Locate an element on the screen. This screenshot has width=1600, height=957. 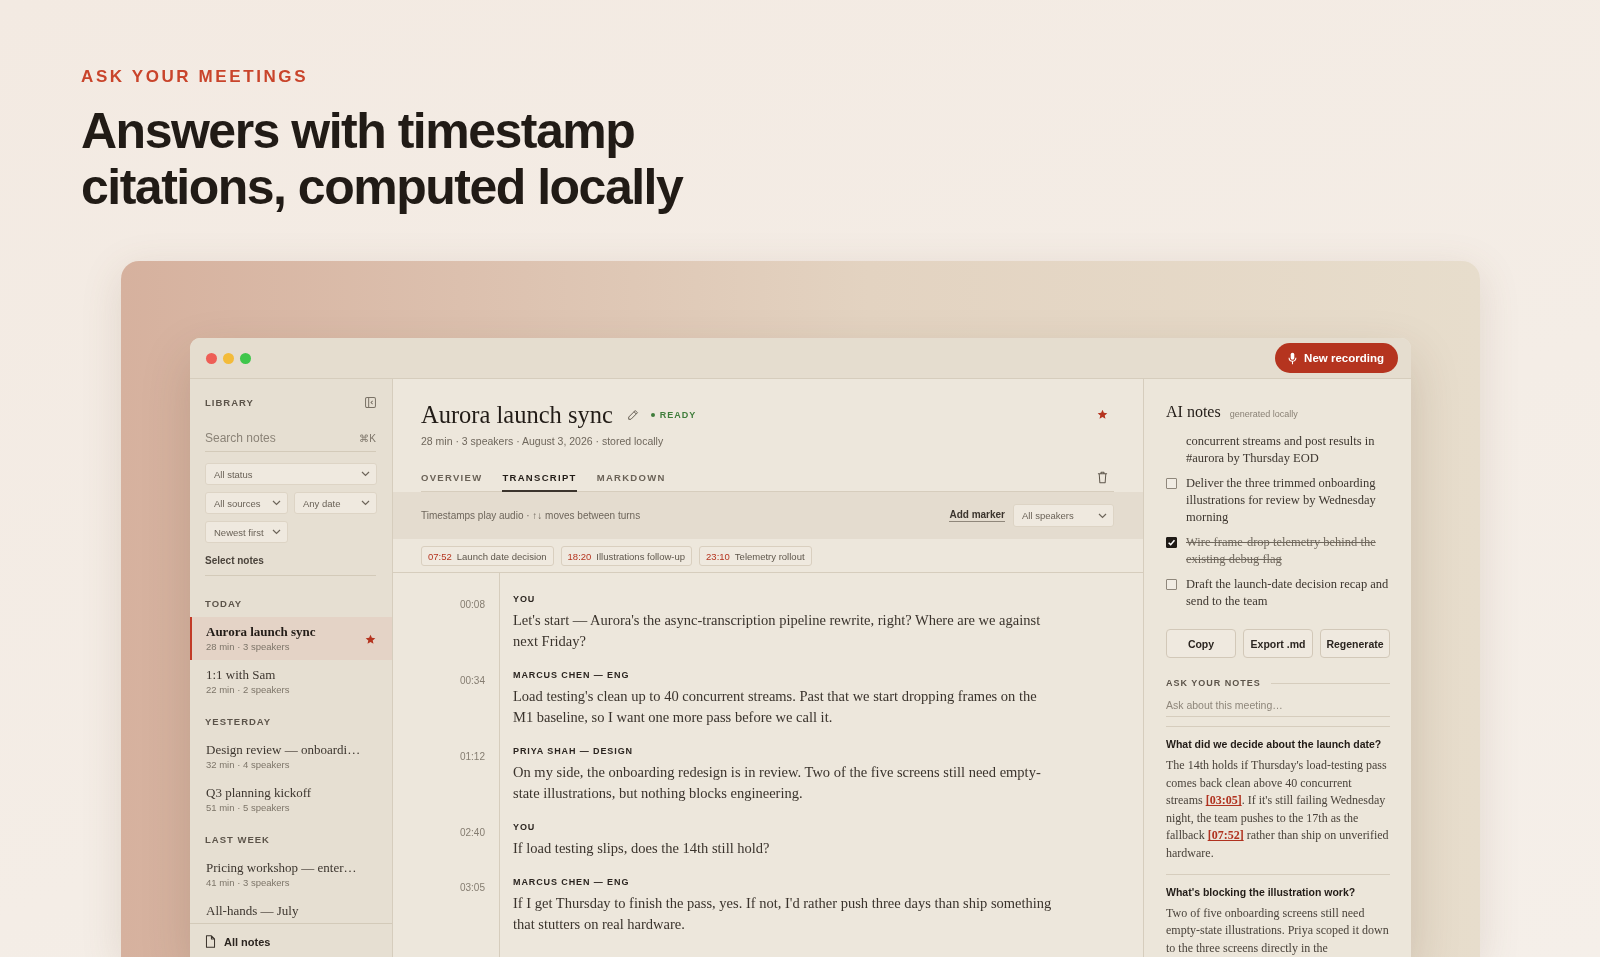
trash-icon is located at coordinates (1102, 477).